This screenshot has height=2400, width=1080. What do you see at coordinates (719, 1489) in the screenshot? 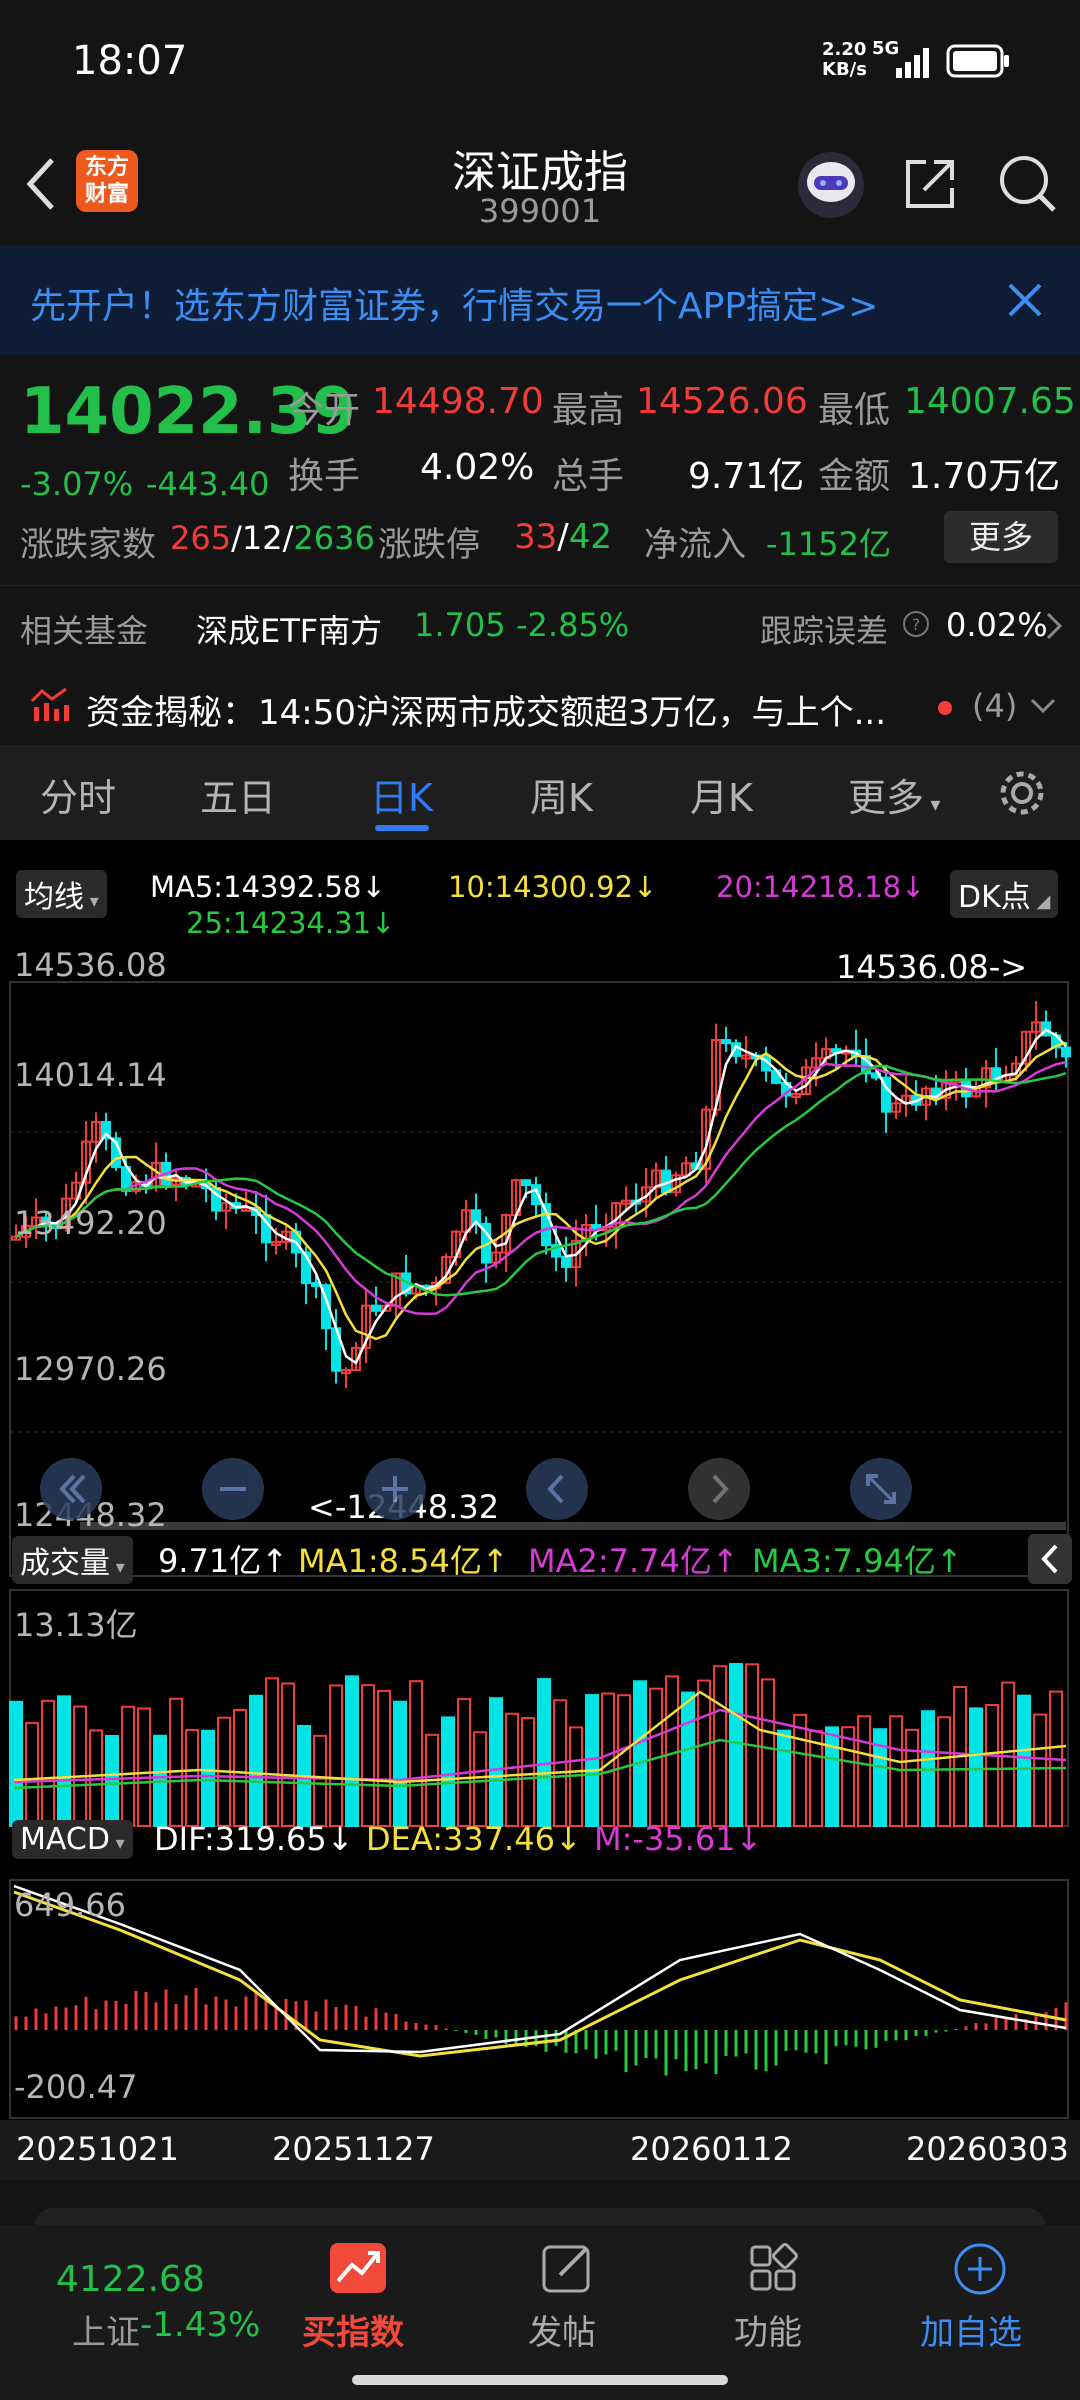
I see `scroll-right-button` at bounding box center [719, 1489].